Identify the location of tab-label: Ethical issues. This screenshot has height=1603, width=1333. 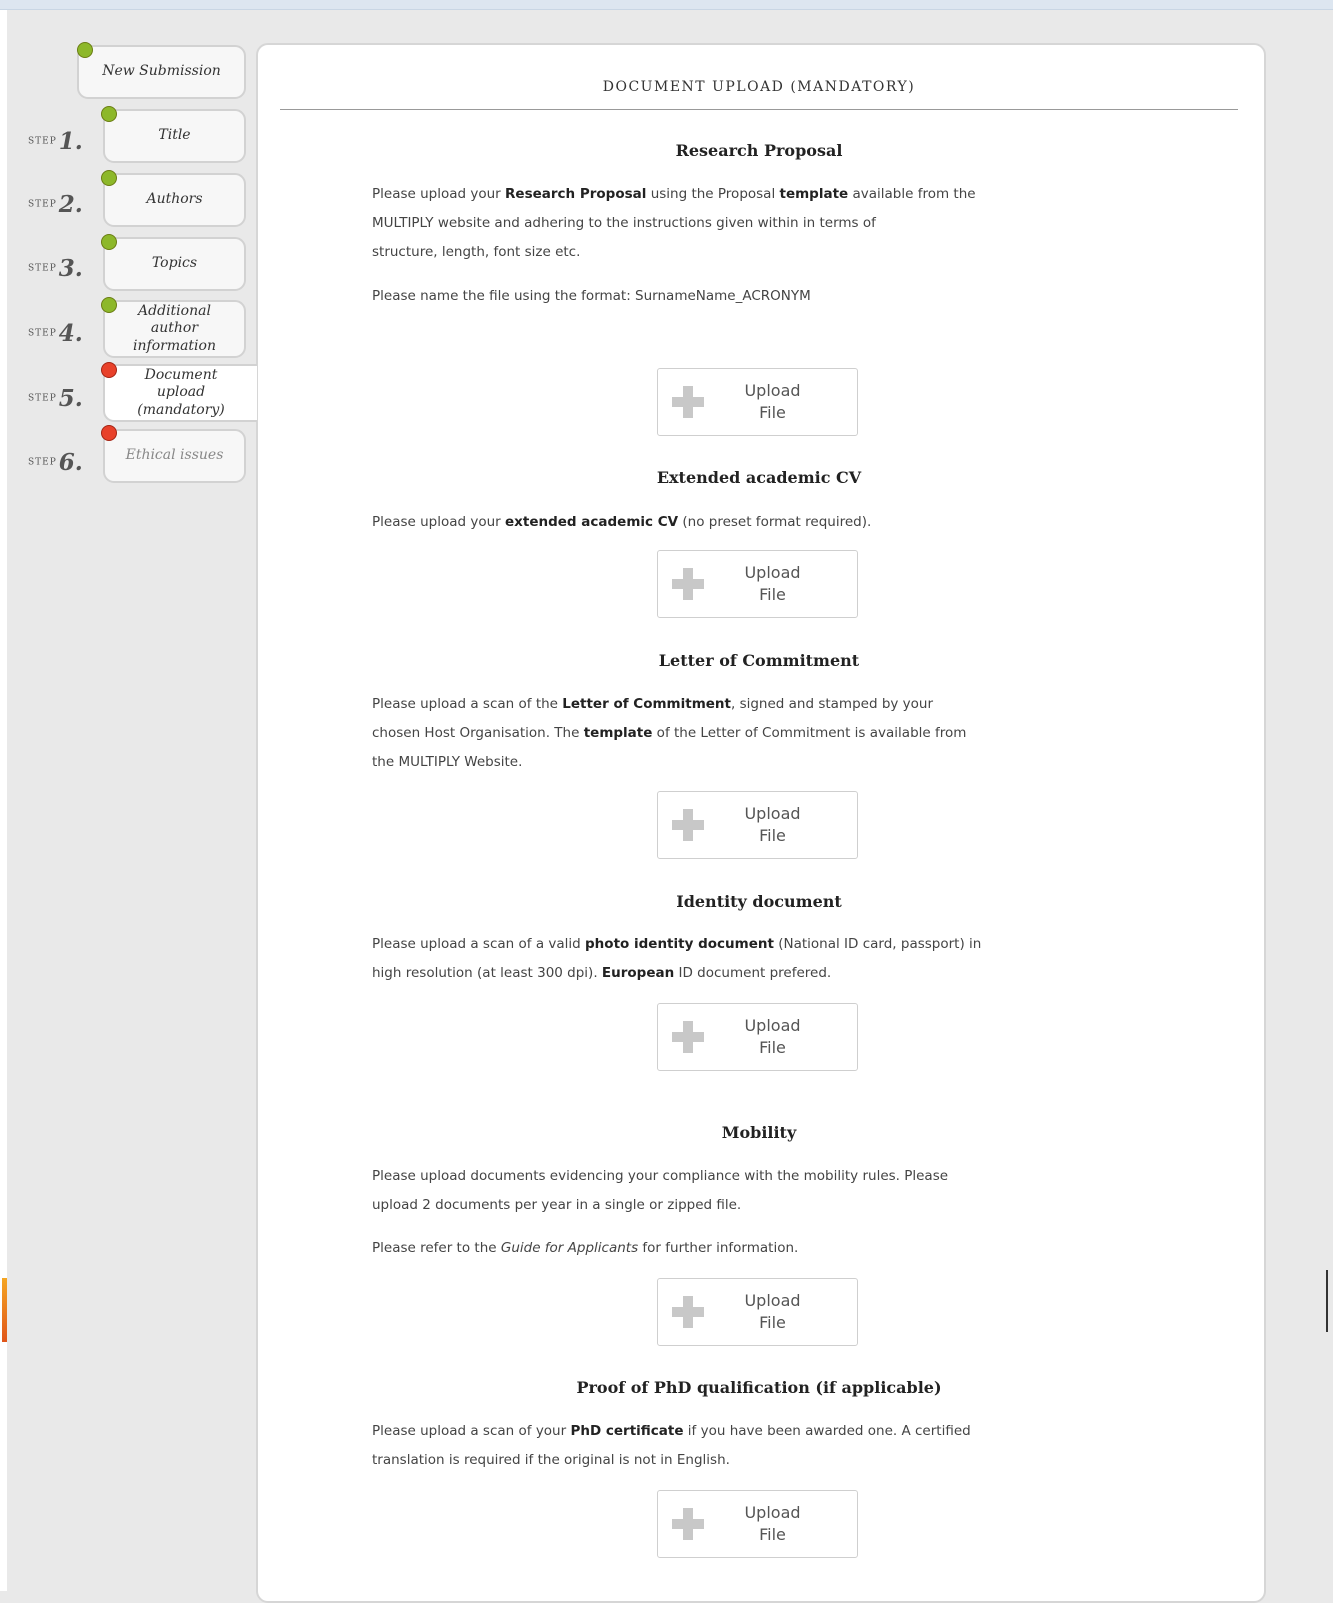
(174, 455).